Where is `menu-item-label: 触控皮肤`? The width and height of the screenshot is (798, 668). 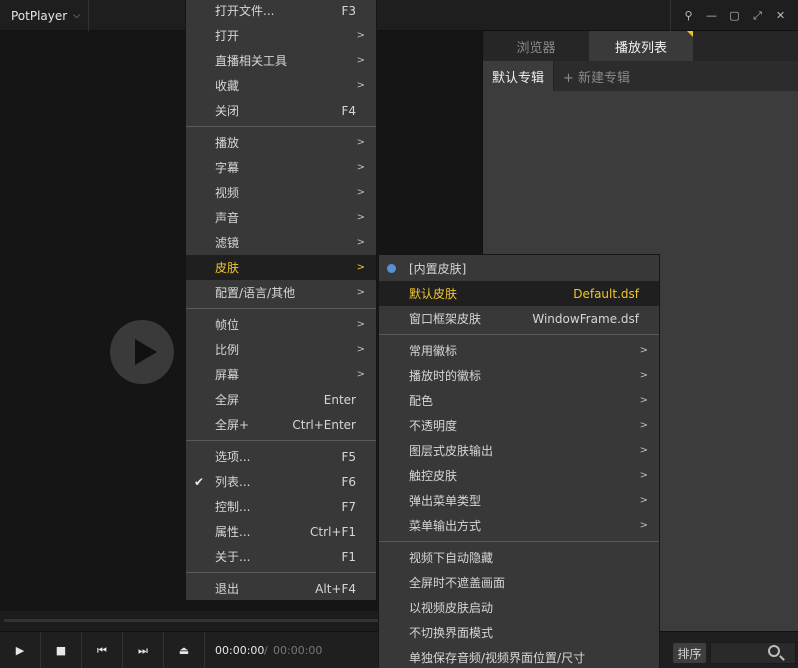 menu-item-label: 触控皮肤 is located at coordinates (433, 476).